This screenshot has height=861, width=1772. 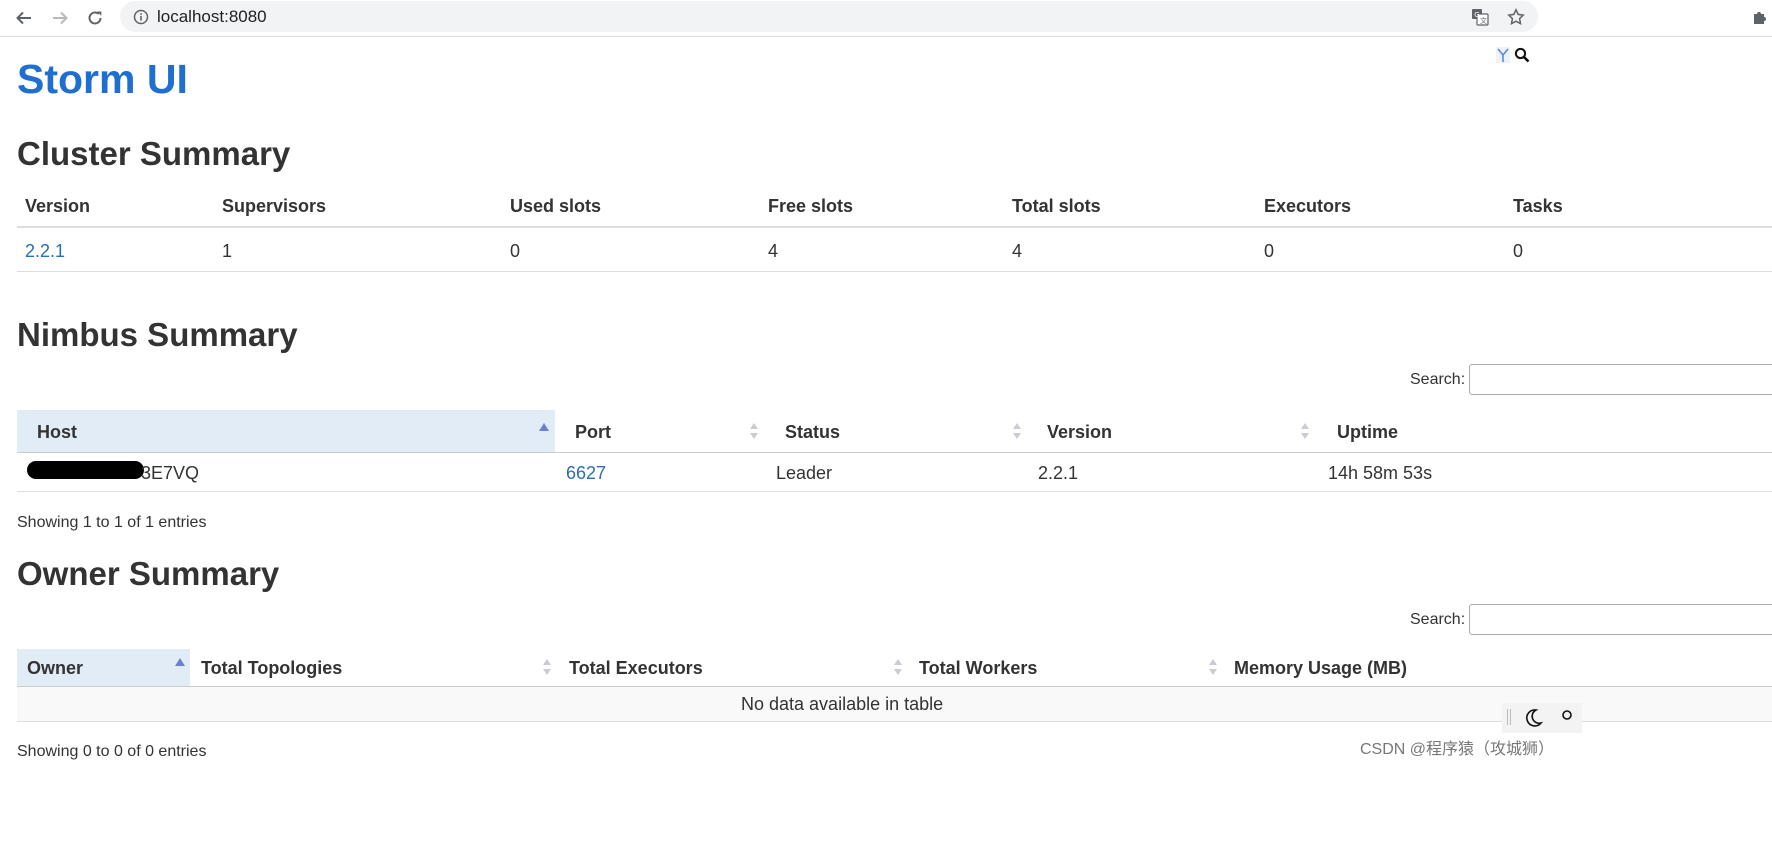 What do you see at coordinates (812, 432) in the screenshot?
I see `nimbus-header-status: Status` at bounding box center [812, 432].